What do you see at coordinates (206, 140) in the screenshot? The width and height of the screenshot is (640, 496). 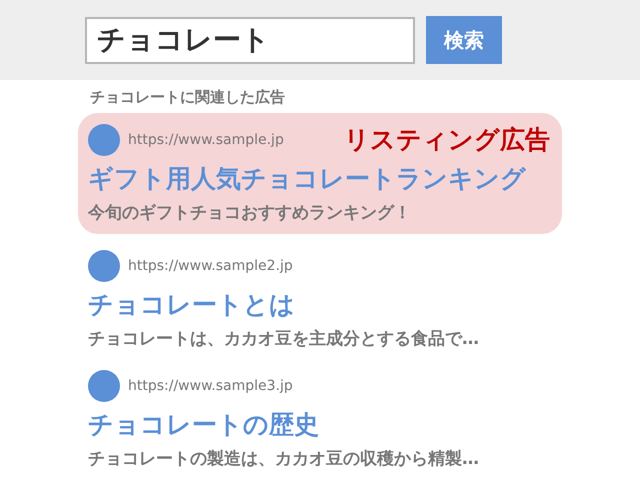 I see `result-url: https://www.sample.jp` at bounding box center [206, 140].